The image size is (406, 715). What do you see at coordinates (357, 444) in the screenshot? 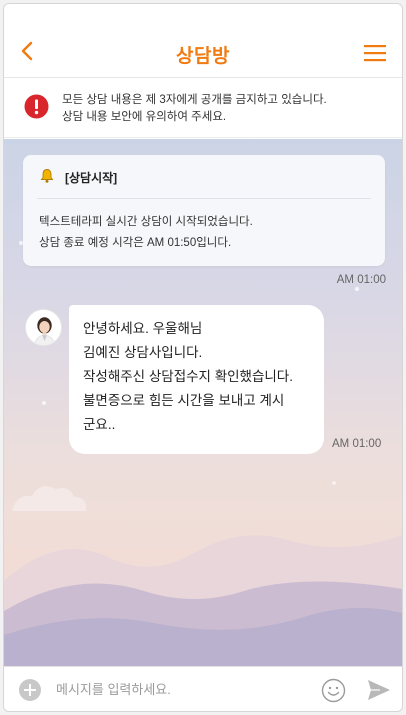
I see `counselor-message-time: AM 01:00` at bounding box center [357, 444].